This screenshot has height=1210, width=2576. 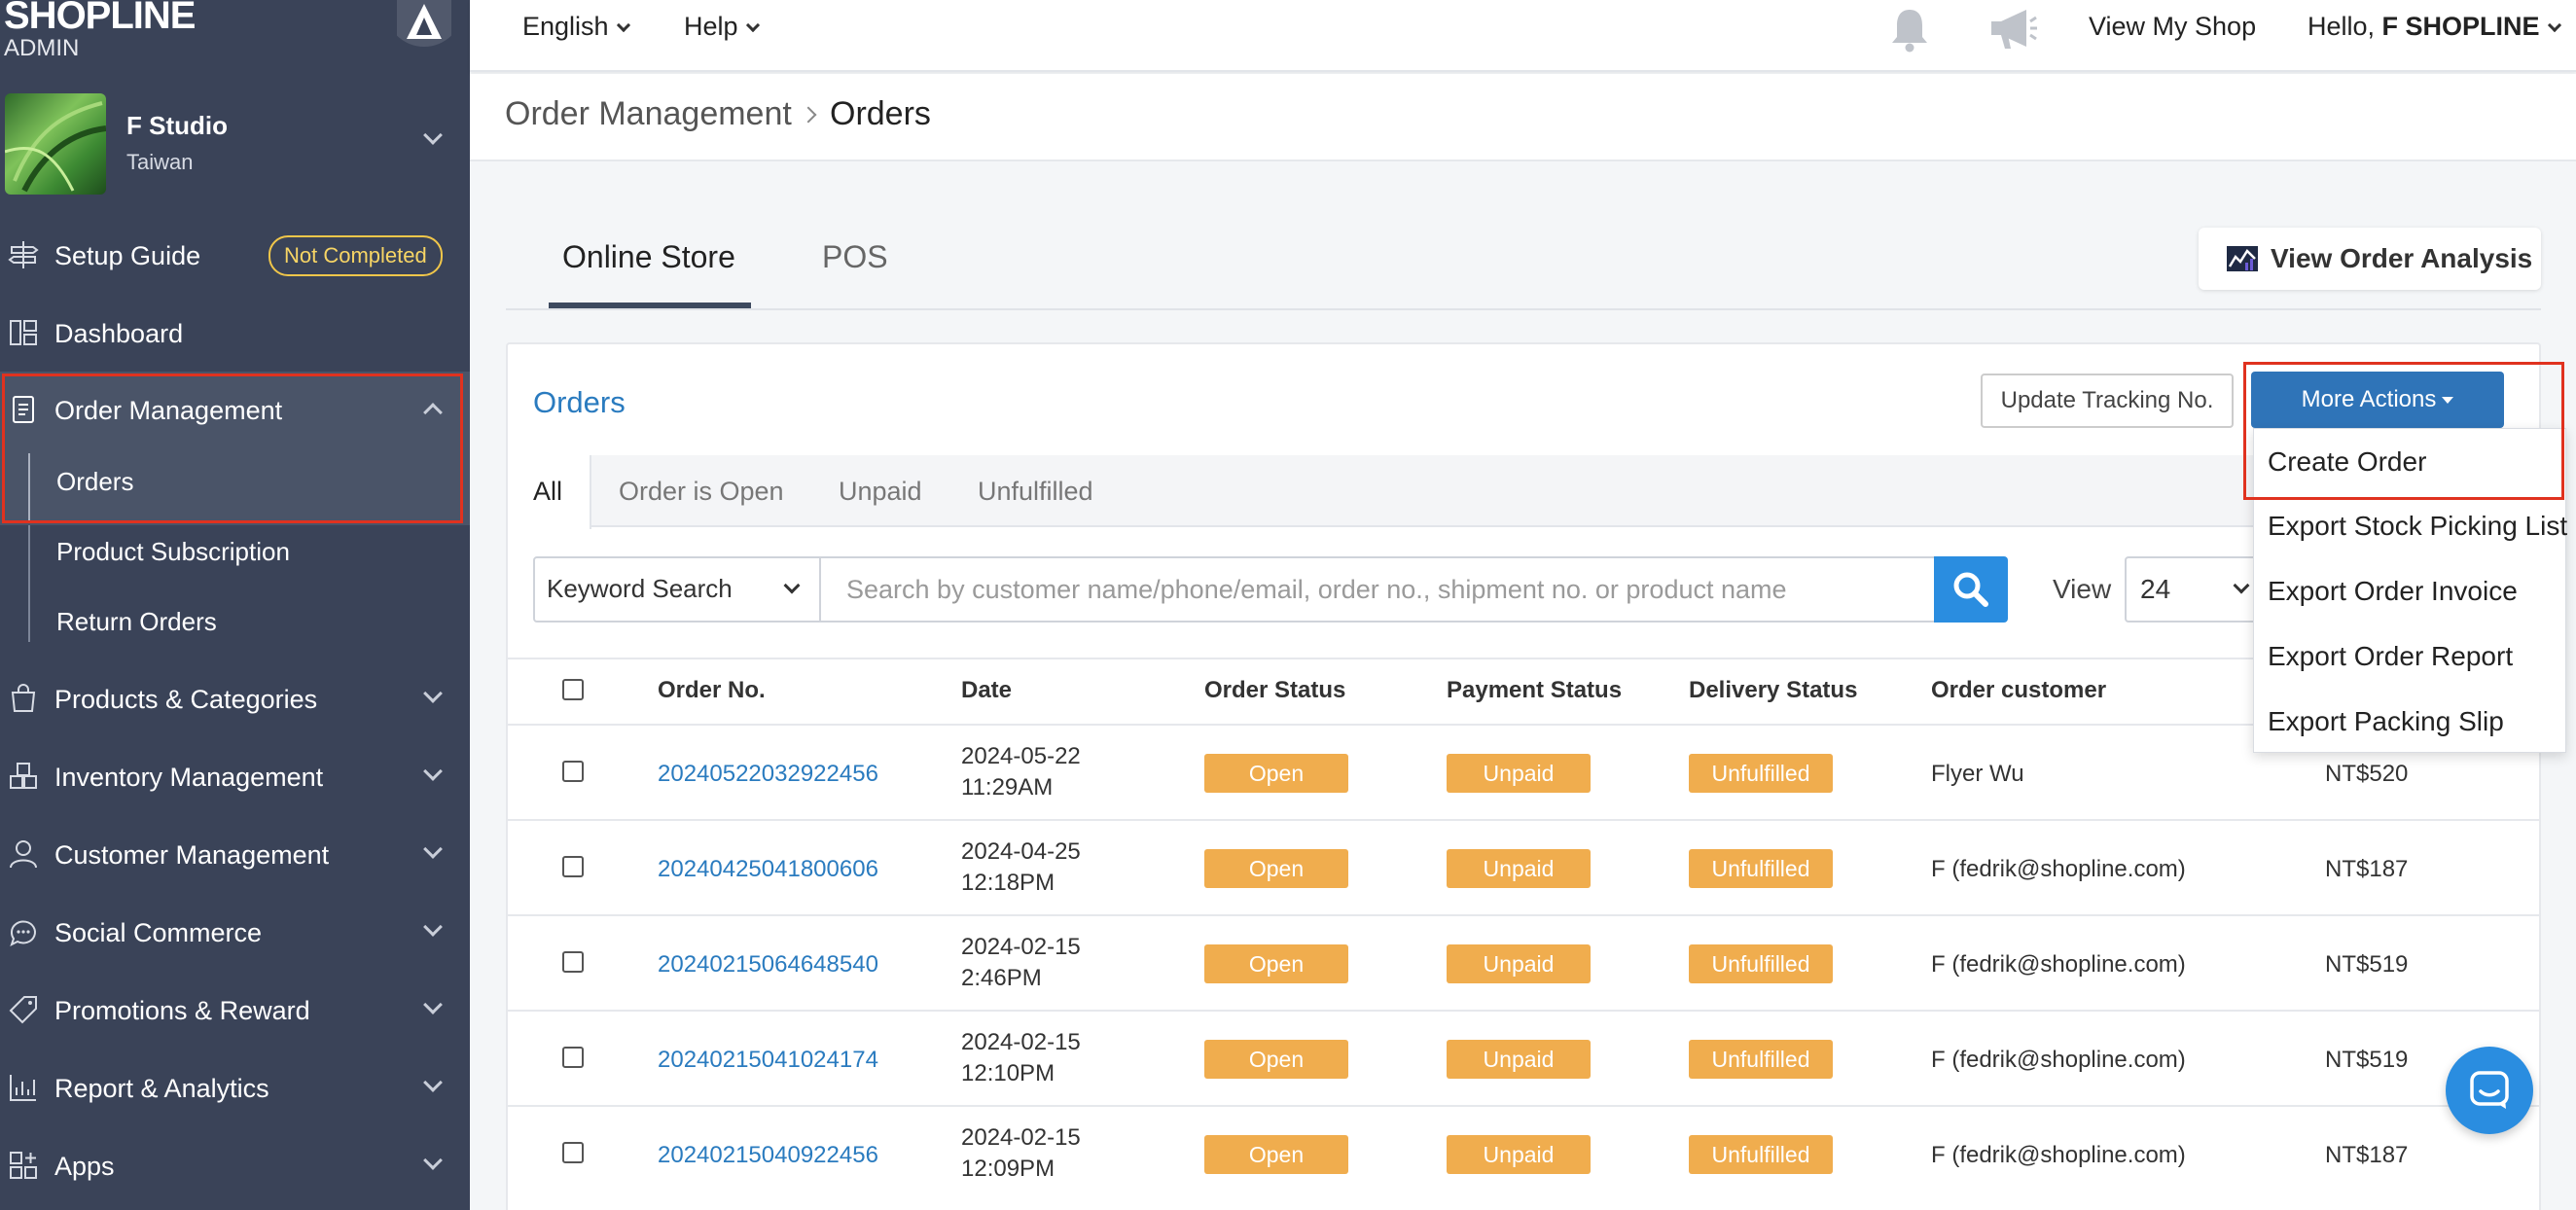 I want to click on search-mode-select: Keyword Search, so click(x=677, y=589).